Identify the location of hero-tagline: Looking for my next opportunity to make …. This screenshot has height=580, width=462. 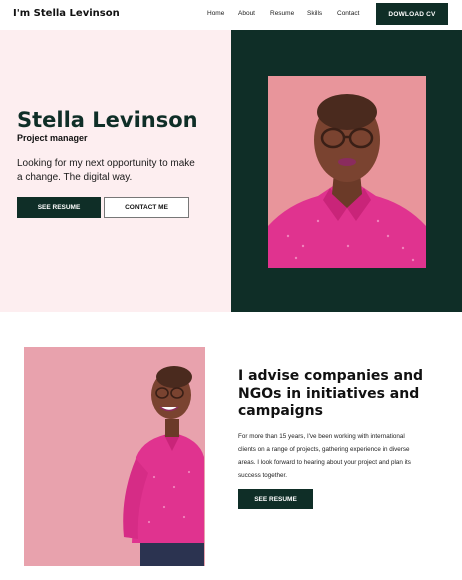
(106, 170).